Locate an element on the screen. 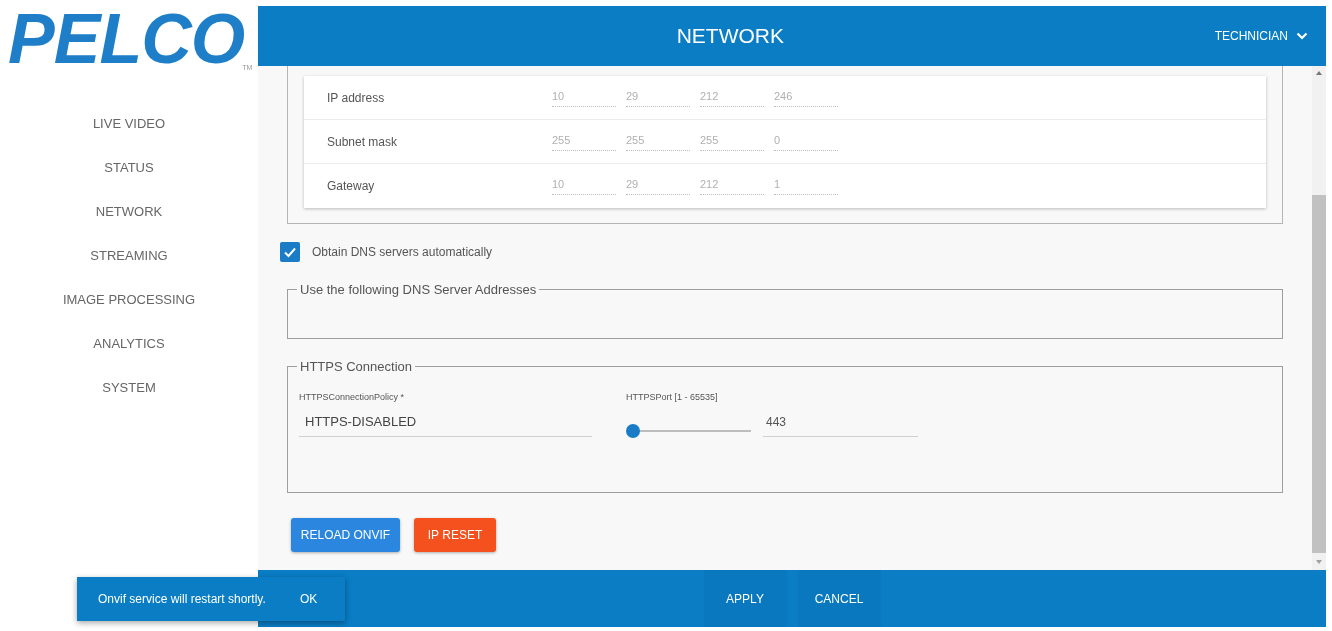  field-label: HTTPSPort [1 - 65535] is located at coordinates (672, 397).